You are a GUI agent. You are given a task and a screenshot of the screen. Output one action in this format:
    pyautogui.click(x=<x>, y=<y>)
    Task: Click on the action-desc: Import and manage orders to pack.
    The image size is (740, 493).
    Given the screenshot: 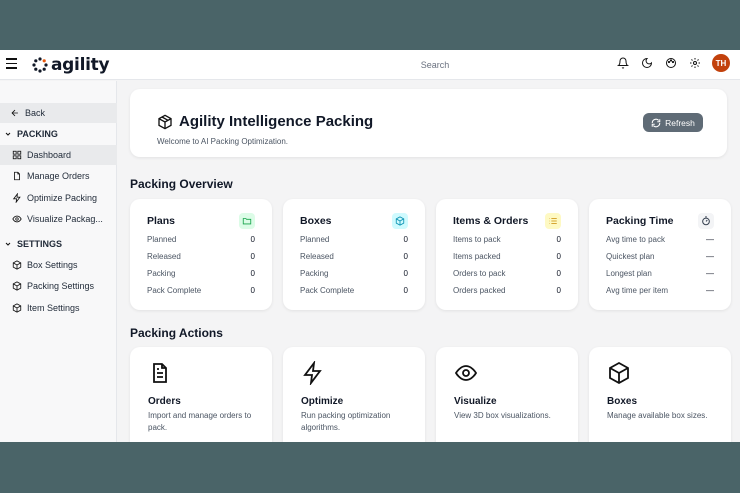 What is the action you would take?
    pyautogui.click(x=200, y=421)
    